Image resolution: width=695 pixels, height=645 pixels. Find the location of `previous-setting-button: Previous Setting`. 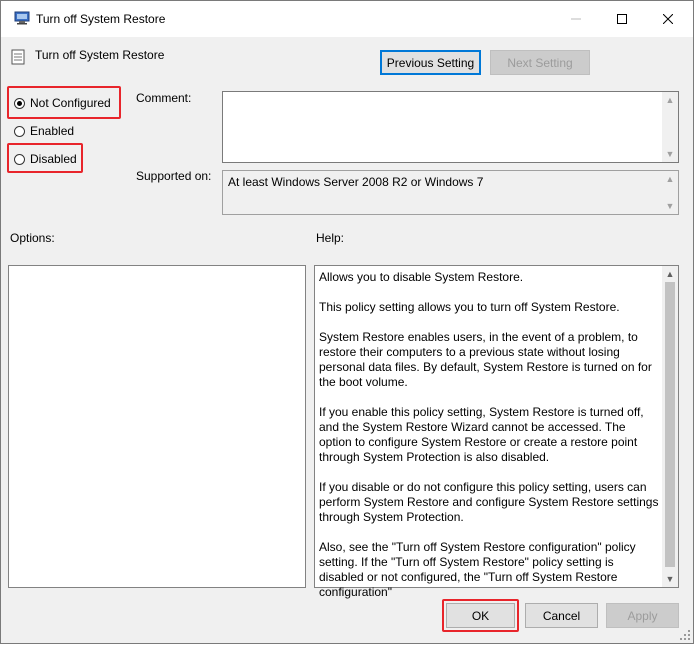

previous-setting-button: Previous Setting is located at coordinates (430, 62).